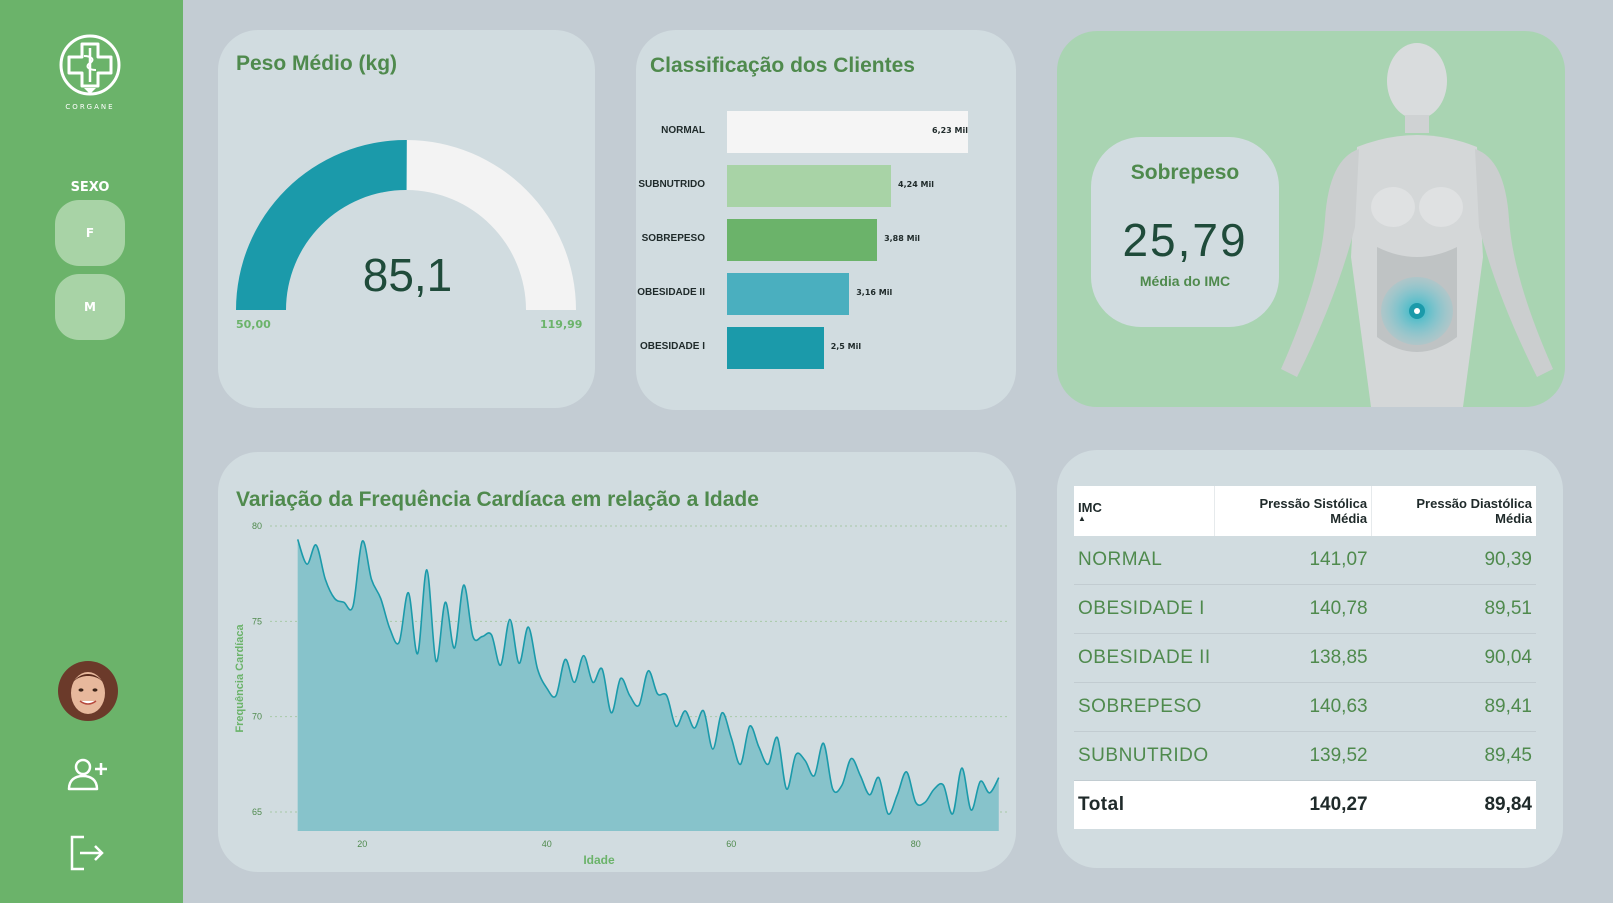 Image resolution: width=1613 pixels, height=903 pixels. Describe the element at coordinates (88, 775) in the screenshot. I see `add-user-icon` at that location.